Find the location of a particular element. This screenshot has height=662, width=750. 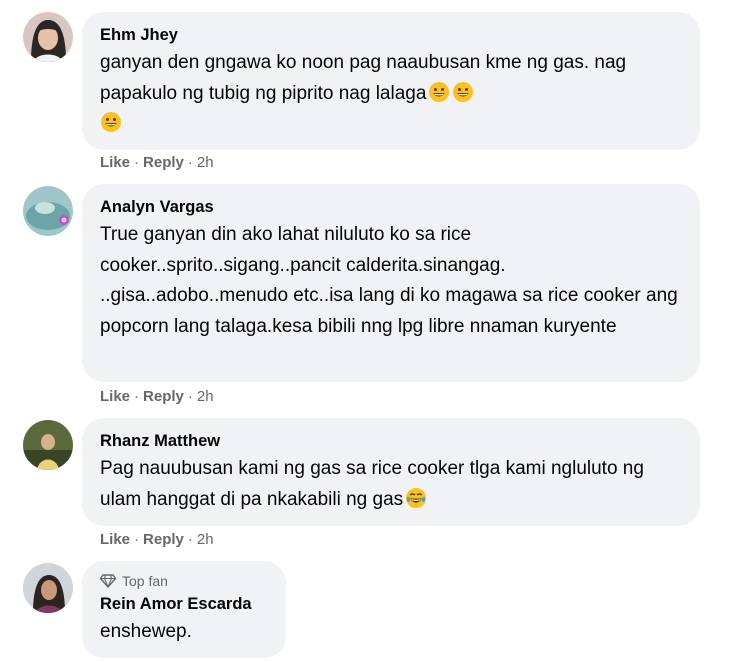

comment-body: enshewep. is located at coordinates (146, 631).